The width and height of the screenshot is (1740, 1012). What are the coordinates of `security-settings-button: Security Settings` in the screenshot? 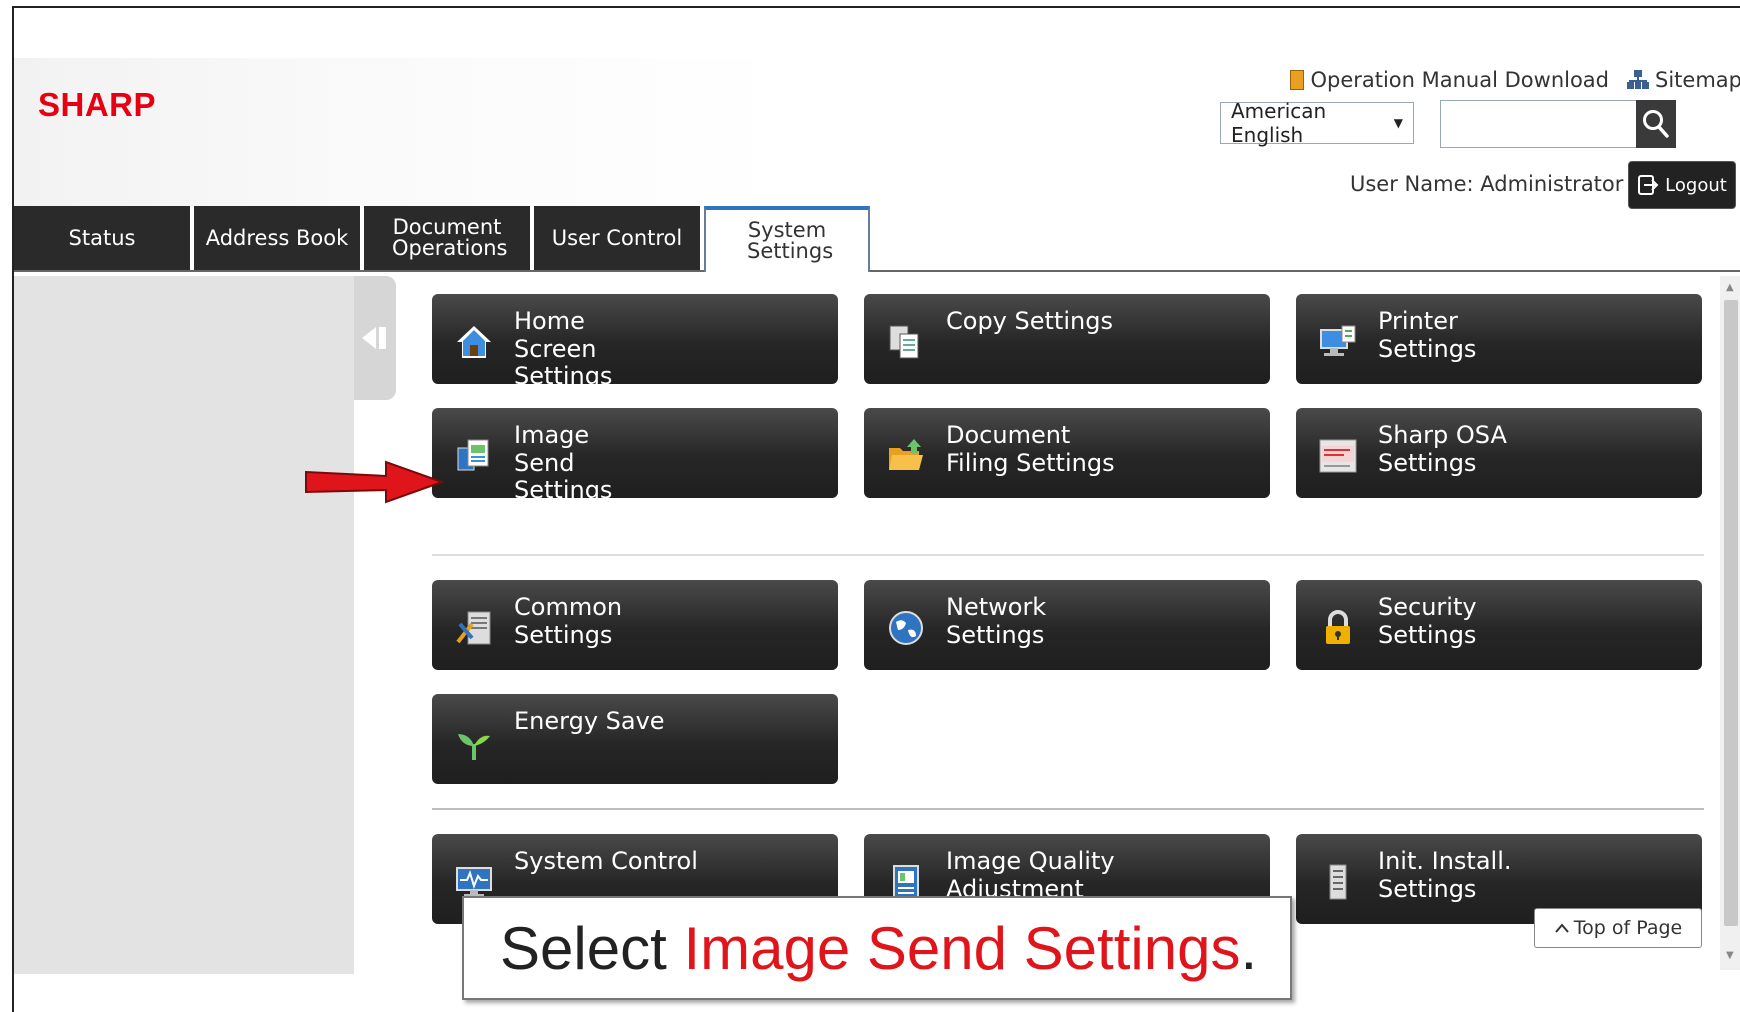 It's located at (1499, 625).